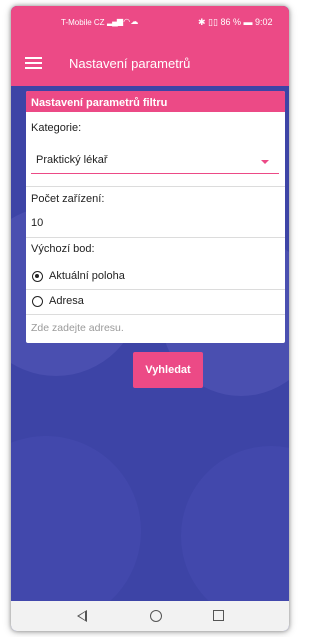 The image size is (320, 637). Describe the element at coordinates (150, 23) in the screenshot. I see `status-bar: T-Mobile CZ ▂▄▆ ◠ ☁ ✱ ▯▯ 86 % ▬ 9:02` at that location.